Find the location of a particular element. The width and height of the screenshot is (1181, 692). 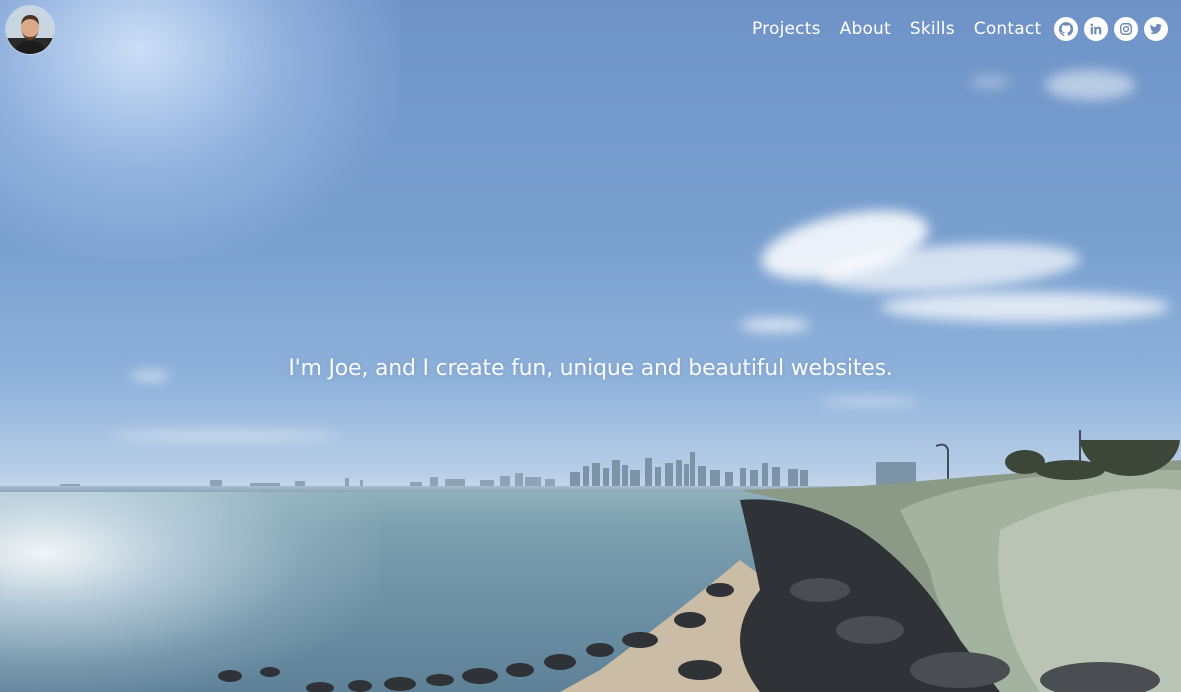

instagram-icon is located at coordinates (1126, 29).